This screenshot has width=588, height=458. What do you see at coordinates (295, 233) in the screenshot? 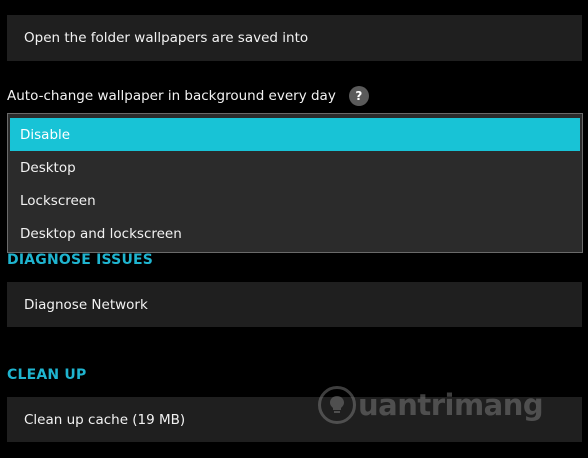
I see `dropdown-option-desktop-and-lockscreen: Desktop and lockscreen` at bounding box center [295, 233].